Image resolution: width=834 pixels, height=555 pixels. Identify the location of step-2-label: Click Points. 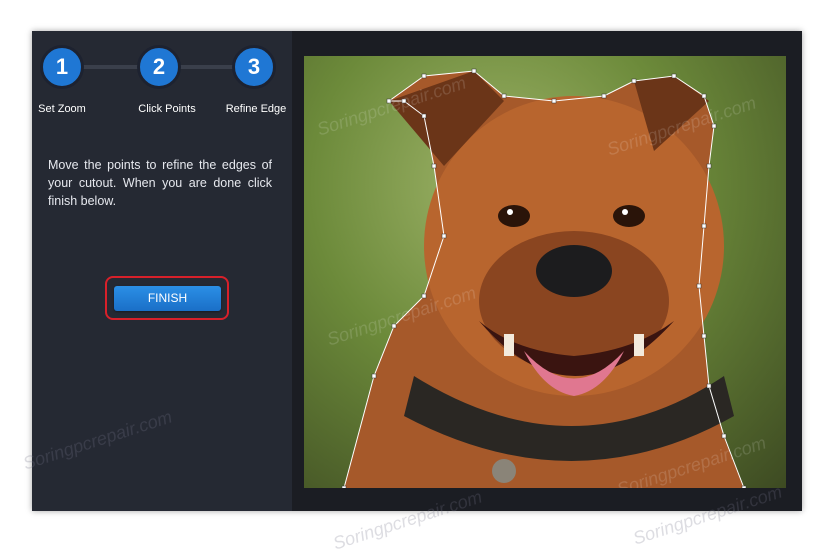
(167, 109).